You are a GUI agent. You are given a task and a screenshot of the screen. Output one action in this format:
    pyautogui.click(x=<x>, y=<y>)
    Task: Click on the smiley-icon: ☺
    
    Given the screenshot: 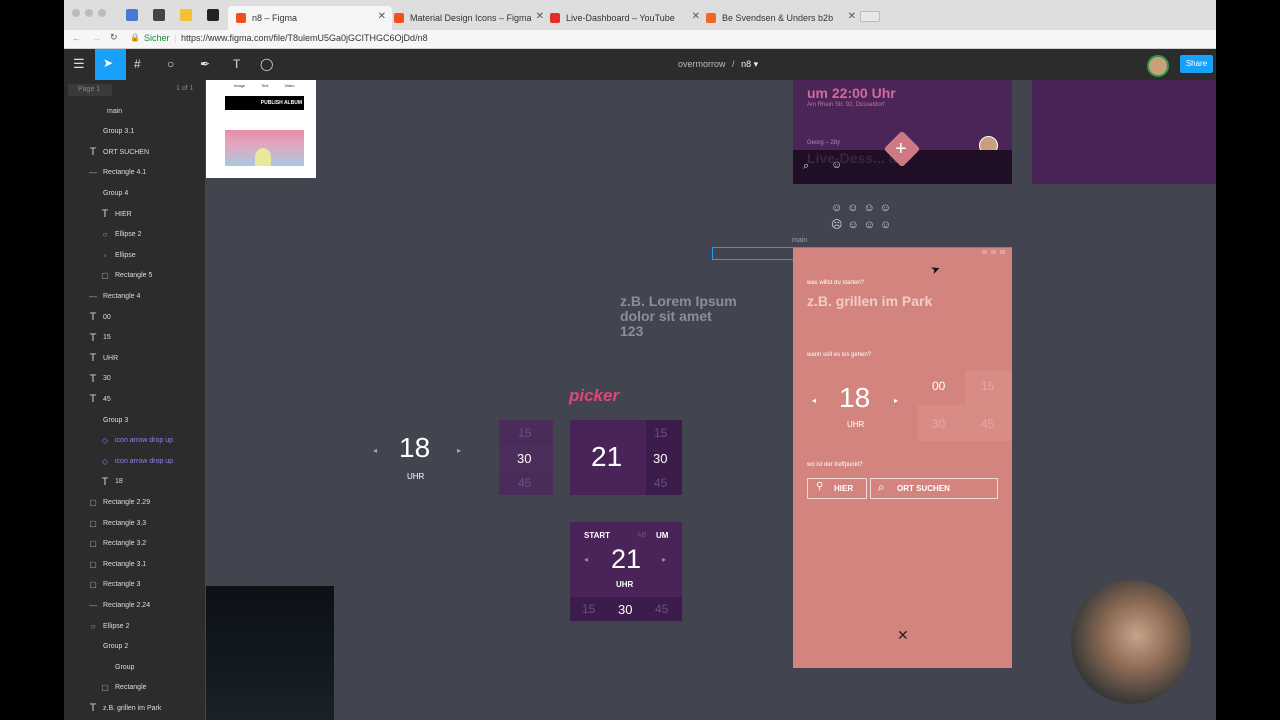 What is the action you would take?
    pyautogui.click(x=836, y=165)
    